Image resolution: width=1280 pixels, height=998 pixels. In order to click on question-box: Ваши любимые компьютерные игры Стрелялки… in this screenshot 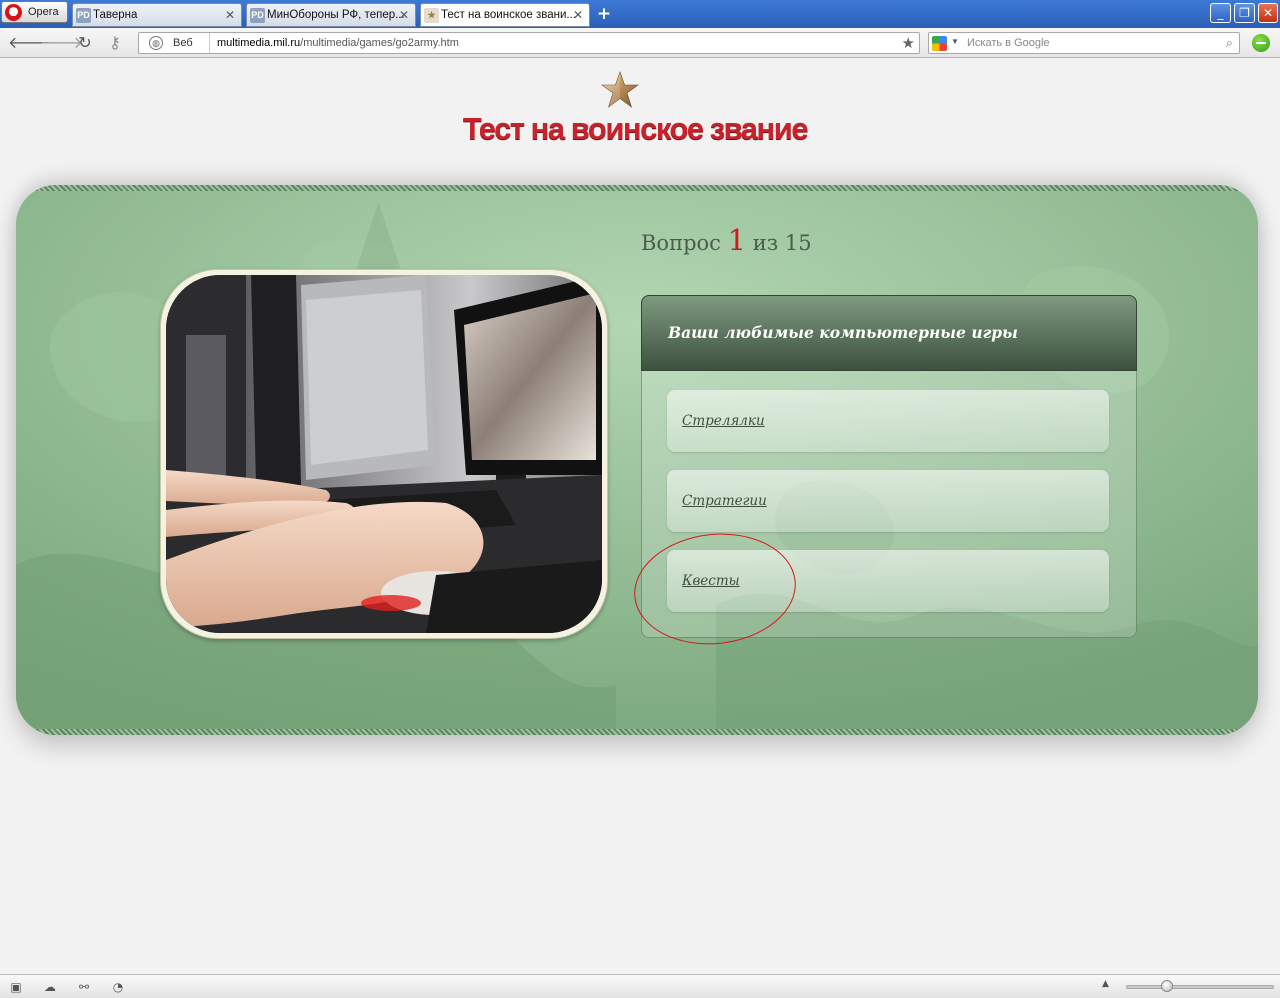, I will do `click(889, 466)`.